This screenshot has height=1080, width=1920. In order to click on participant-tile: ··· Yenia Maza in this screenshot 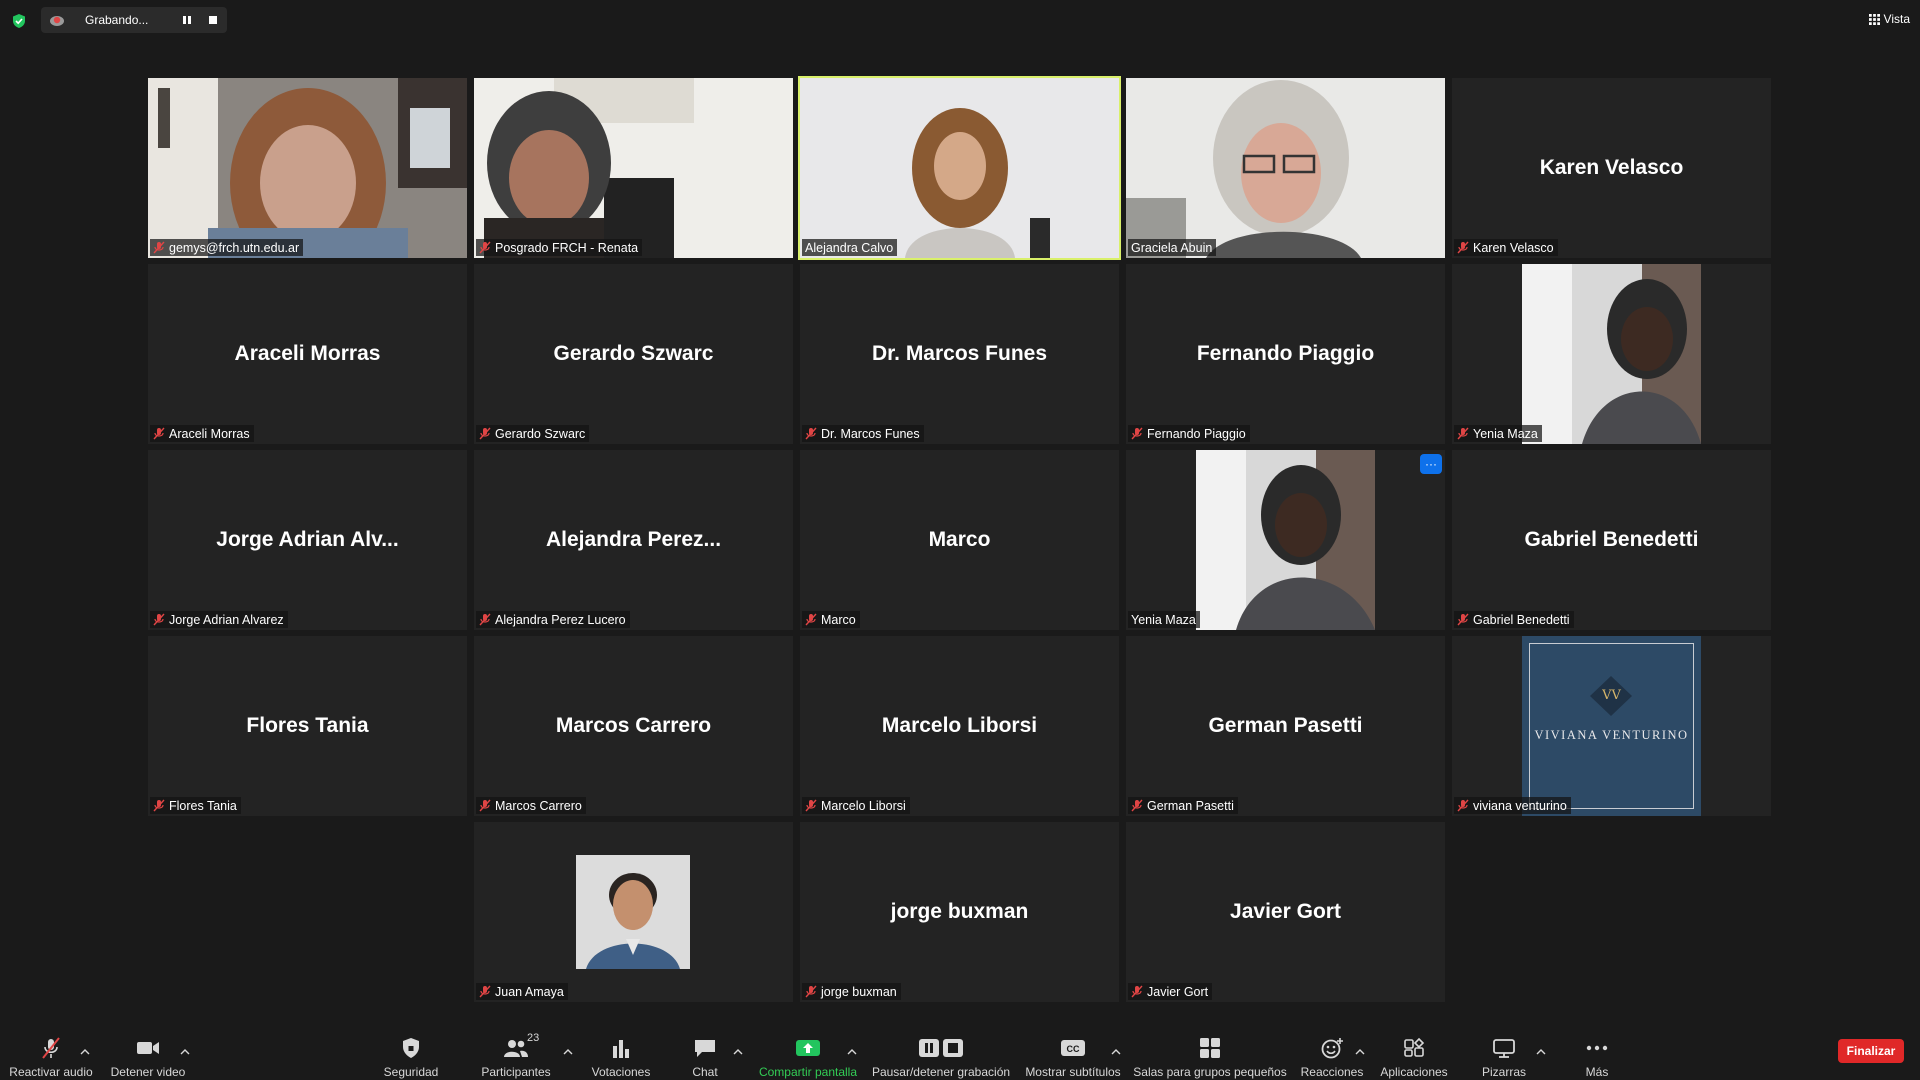, I will do `click(1285, 540)`.